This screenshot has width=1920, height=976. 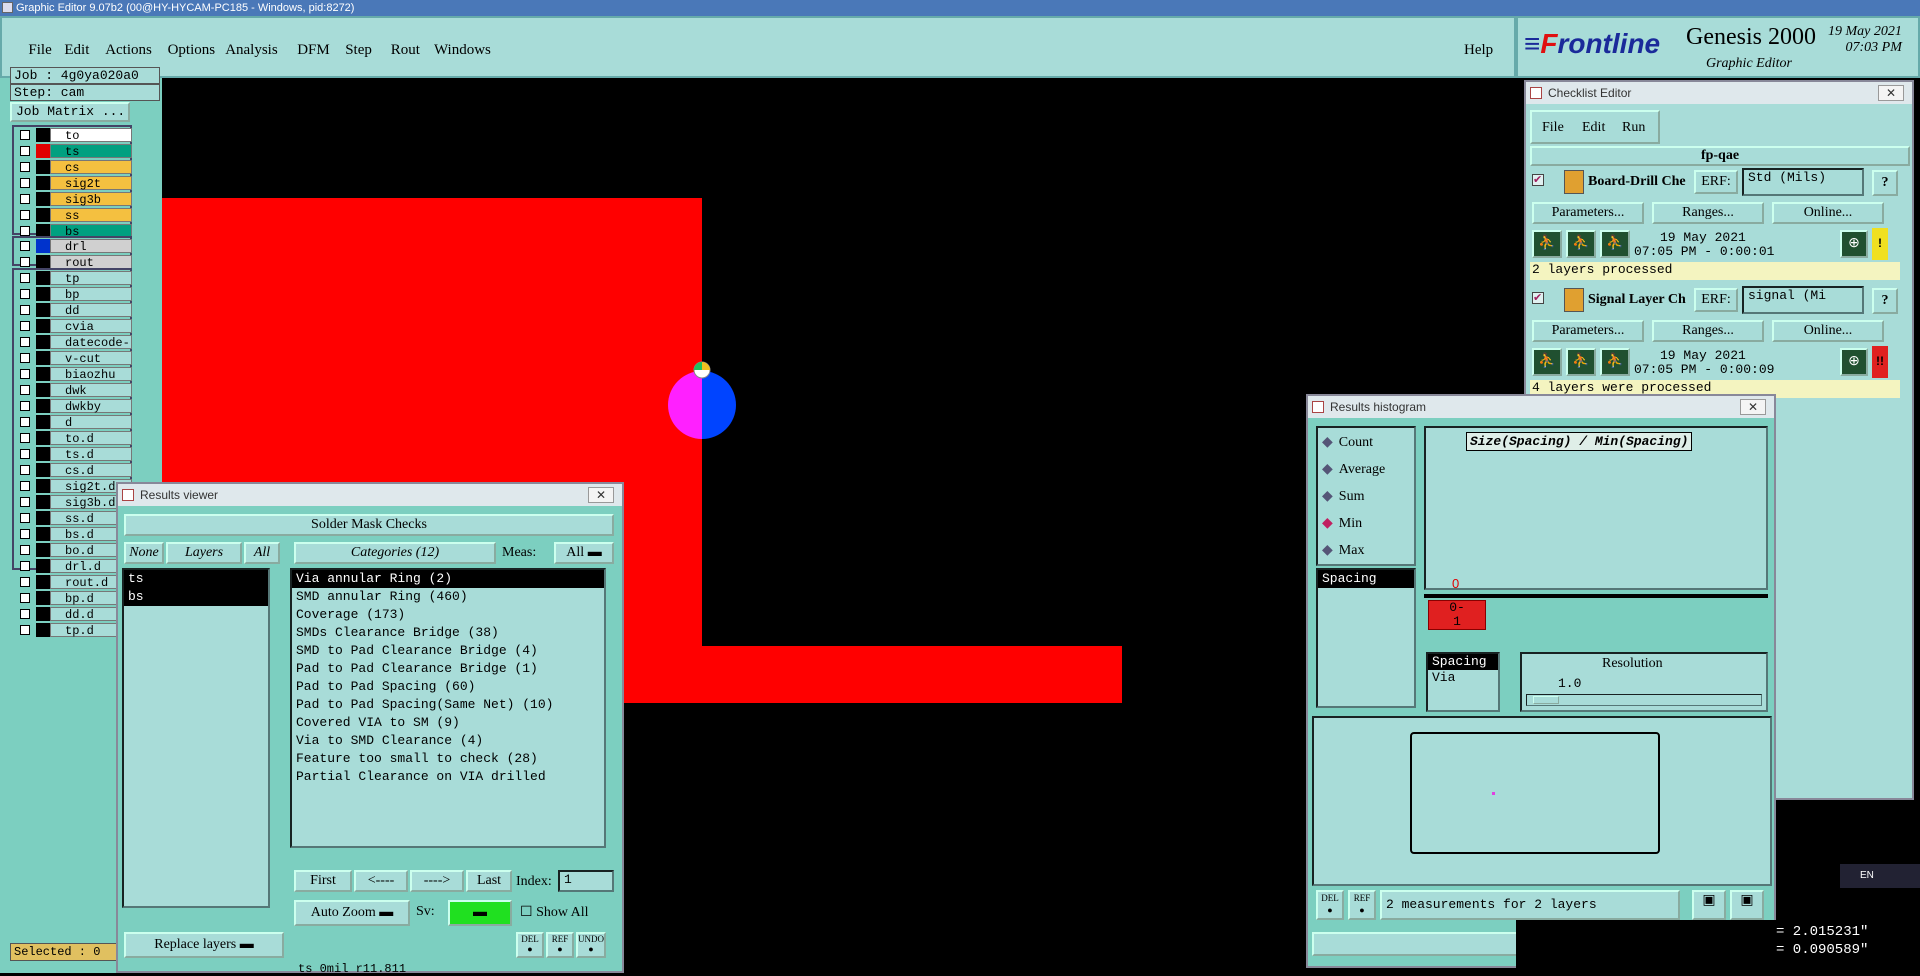 I want to click on list-item: SMD to Pad Clearance Bridge (4), so click(x=448, y=651).